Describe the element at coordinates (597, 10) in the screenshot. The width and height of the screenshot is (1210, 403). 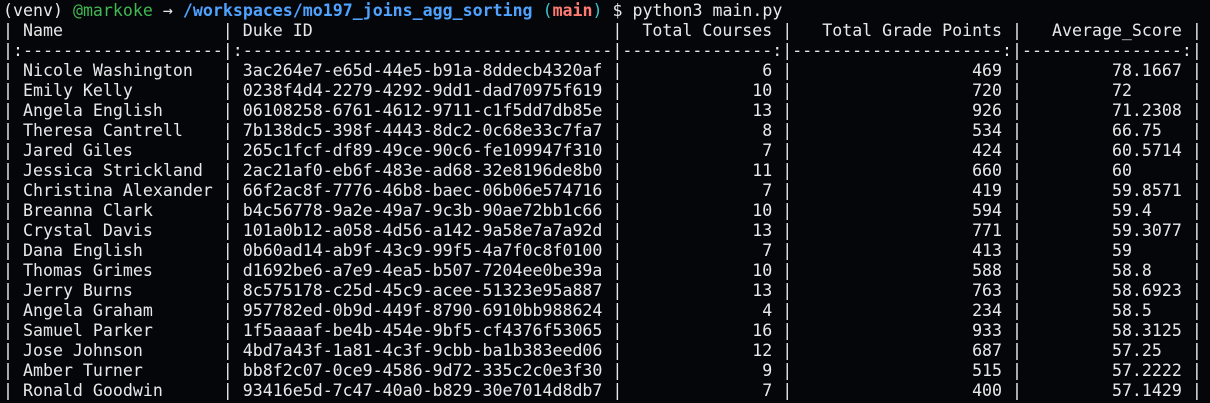
I see `branch-paren-close: )` at that location.